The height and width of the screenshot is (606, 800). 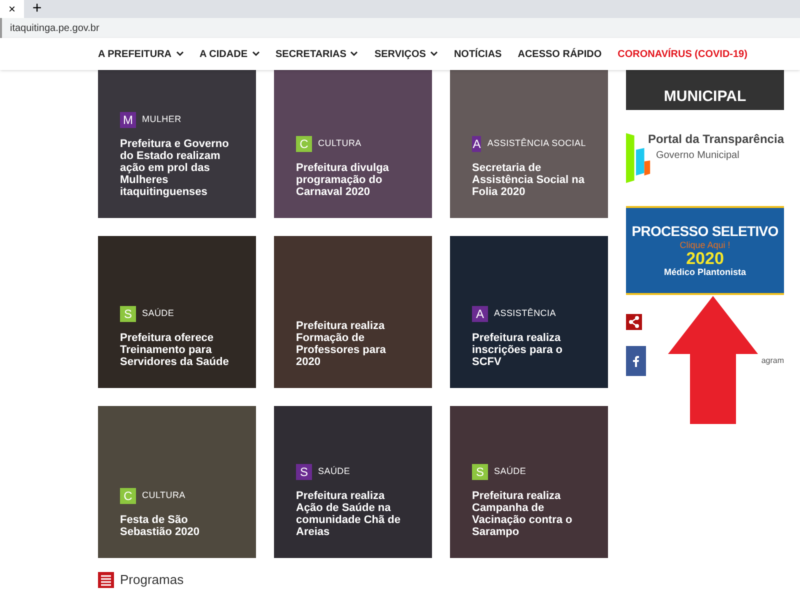 I want to click on category-label: MULHER, so click(x=162, y=120).